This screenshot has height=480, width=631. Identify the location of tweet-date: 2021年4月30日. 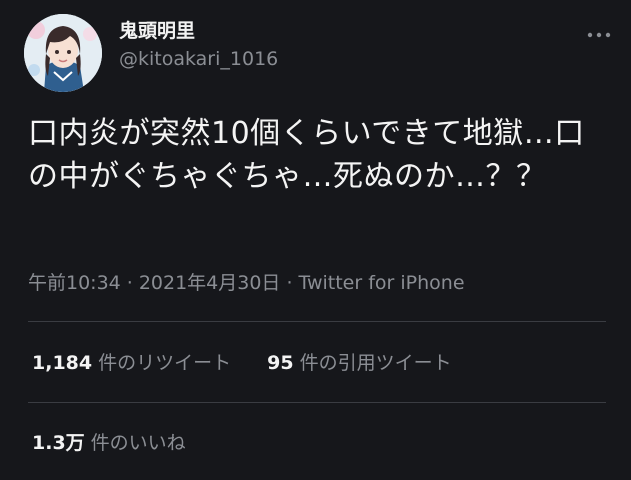
(210, 283).